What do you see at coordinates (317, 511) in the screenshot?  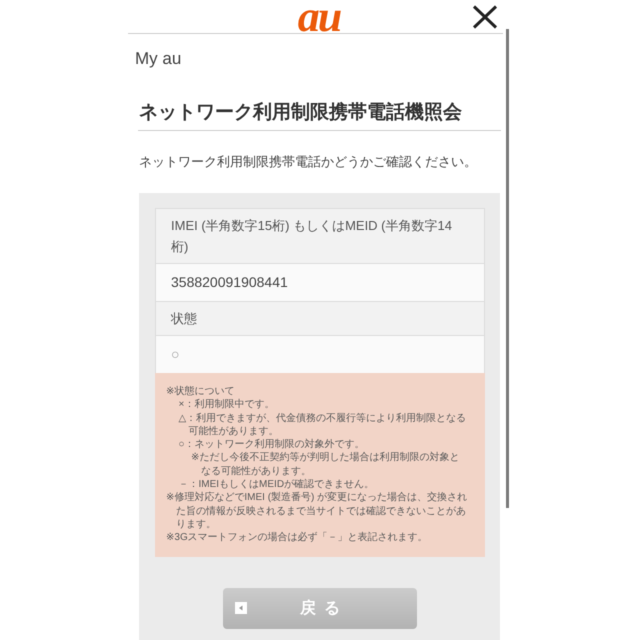 I see `note-text: ※修理対応などでIMEI (製造番号) が変更になった場合は、交換された旨の情報が反映されるまで当サイトでは確認できないことがあります。` at bounding box center [317, 511].